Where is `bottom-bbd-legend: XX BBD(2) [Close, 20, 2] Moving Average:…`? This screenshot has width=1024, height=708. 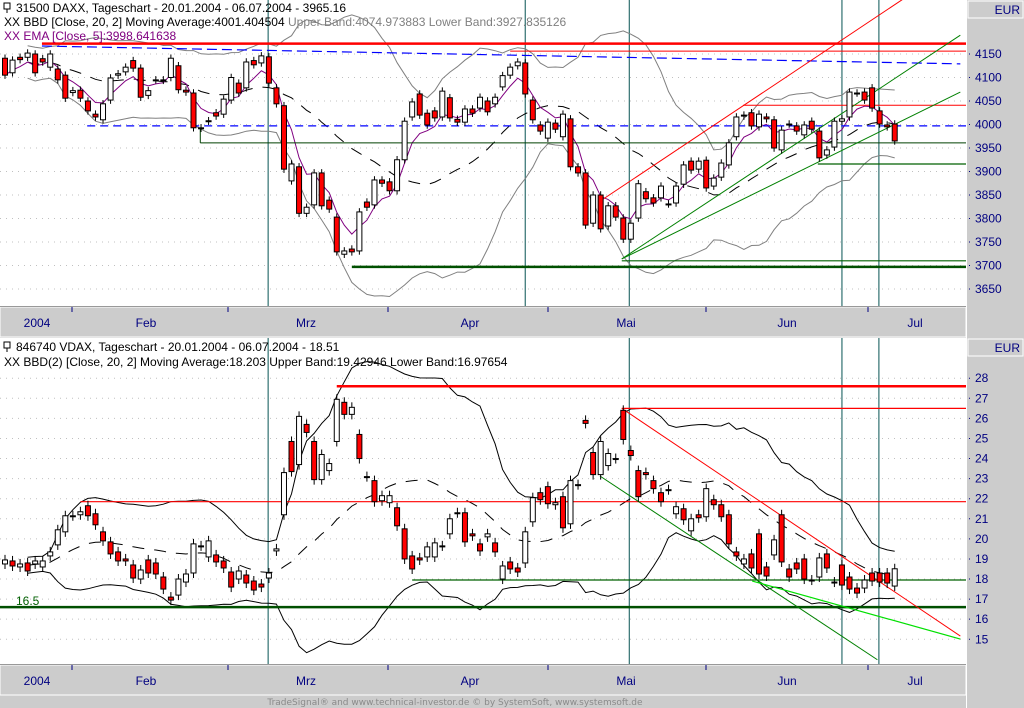
bottom-bbd-legend: XX BBD(2) [Close, 20, 2] Moving Average:… is located at coordinates (256, 362).